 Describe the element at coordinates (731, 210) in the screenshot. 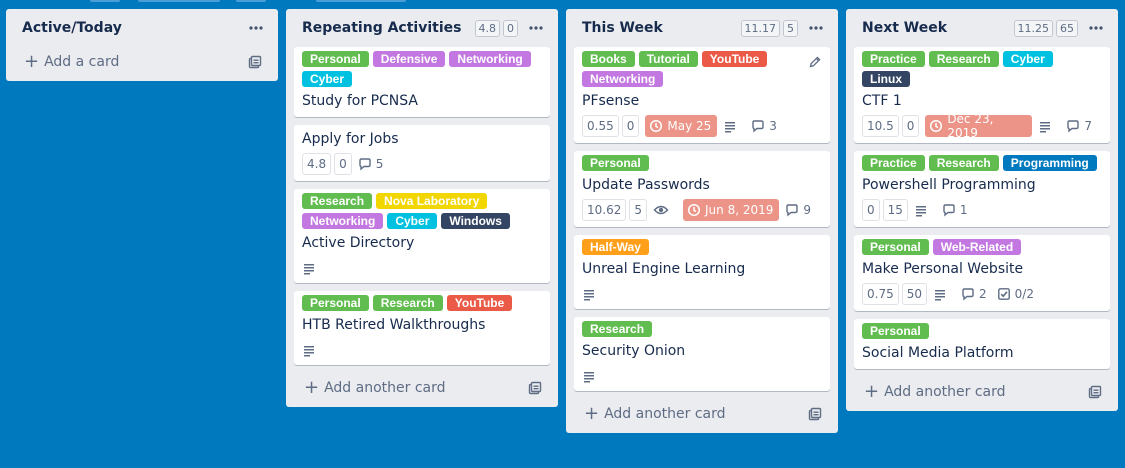

I see `due-date-badge: Jun 8, 2019` at that location.